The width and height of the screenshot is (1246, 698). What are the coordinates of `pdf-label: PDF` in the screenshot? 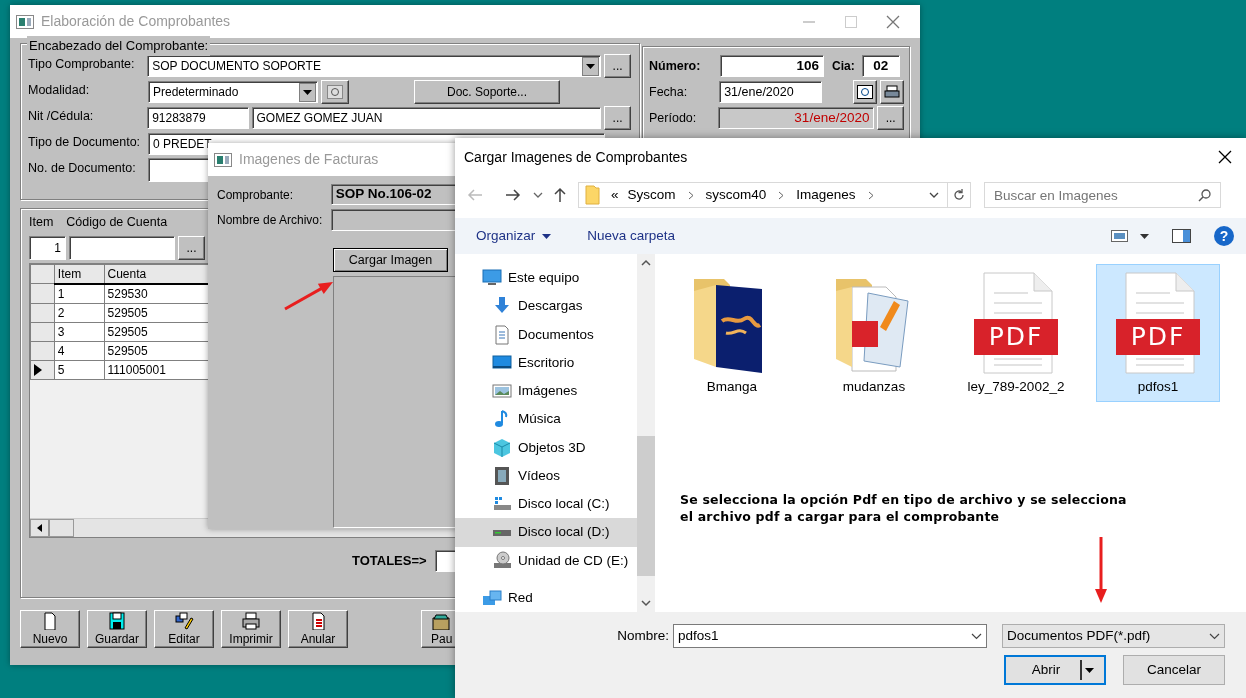 It's located at (1016, 337).